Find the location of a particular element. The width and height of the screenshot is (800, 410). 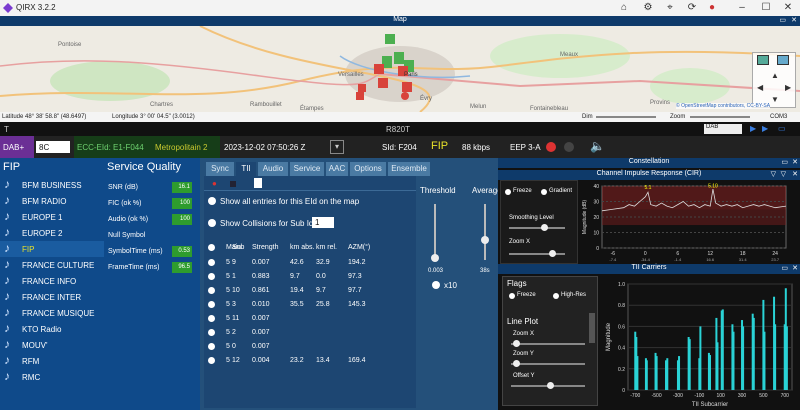

threshold-slider is located at coordinates (435, 232).